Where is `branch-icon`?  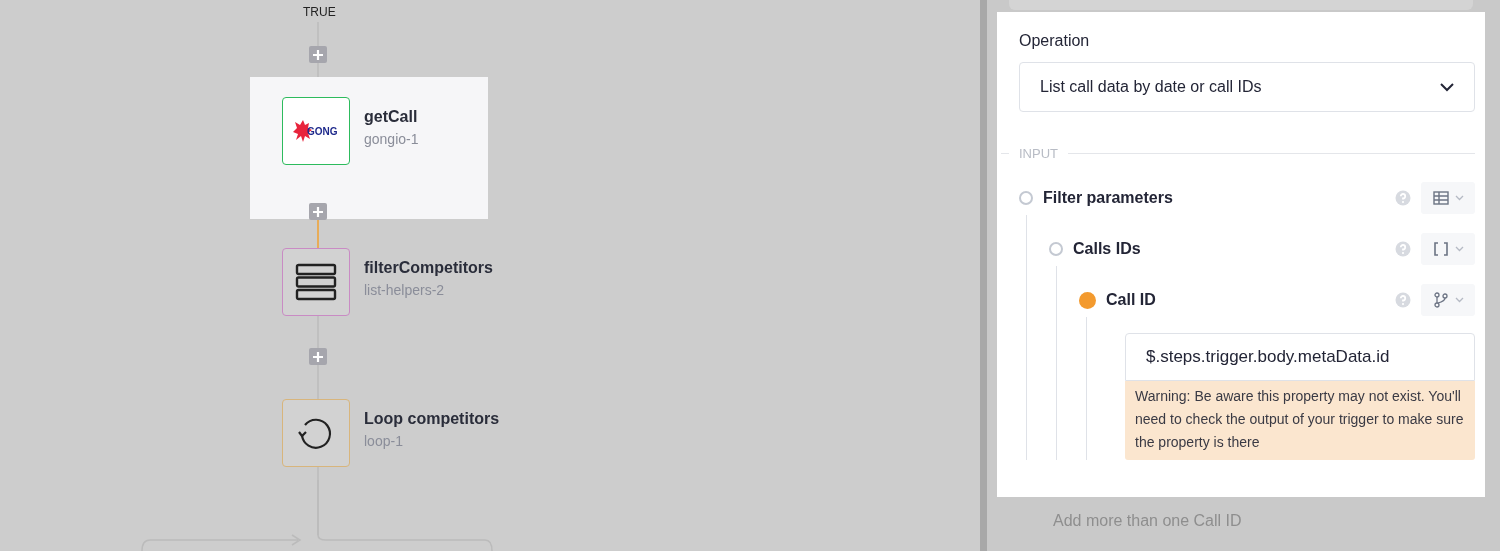
branch-icon is located at coordinates (1440, 300).